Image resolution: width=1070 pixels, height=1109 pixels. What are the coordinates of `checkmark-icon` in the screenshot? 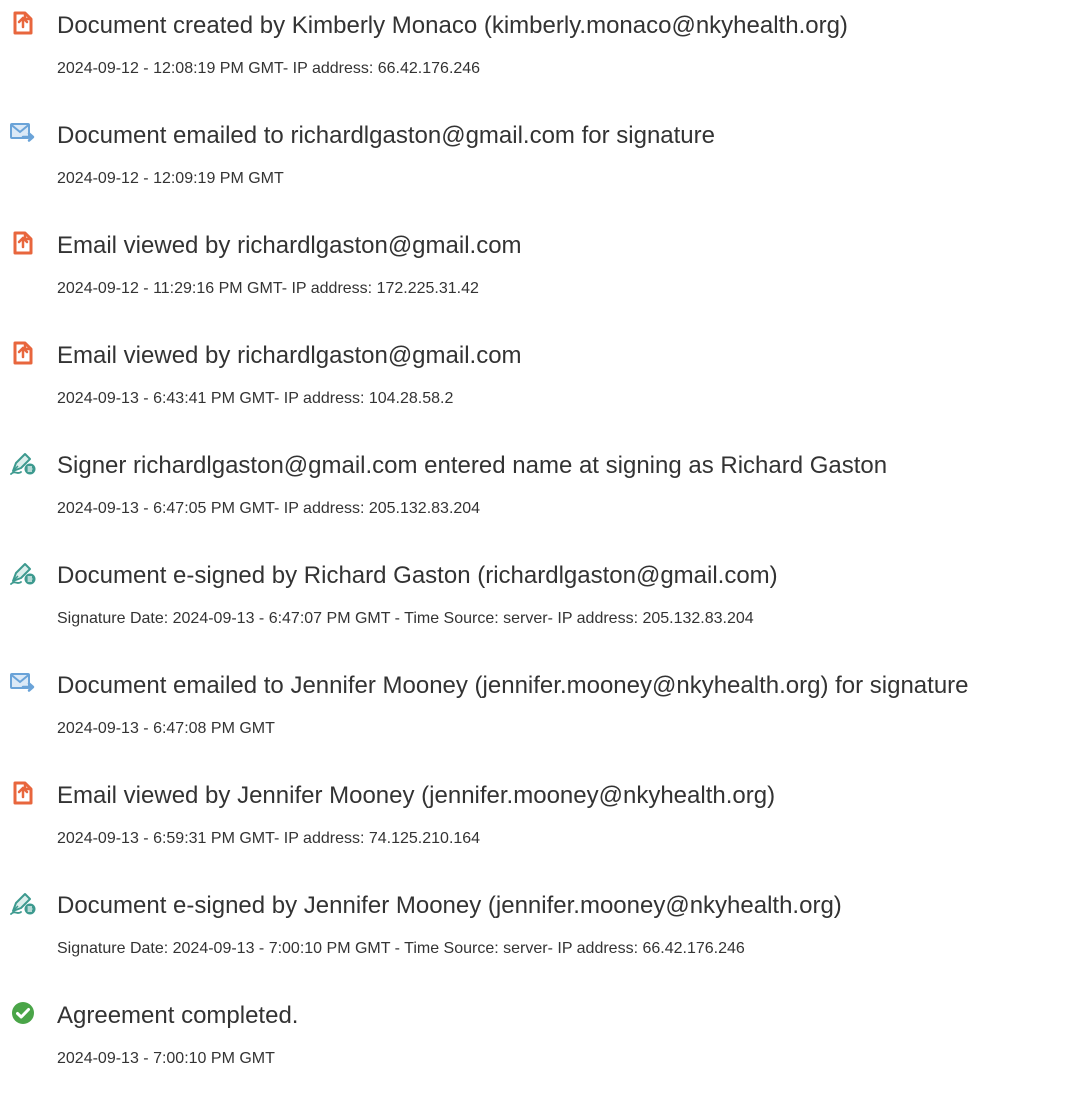 It's located at (23, 1013).